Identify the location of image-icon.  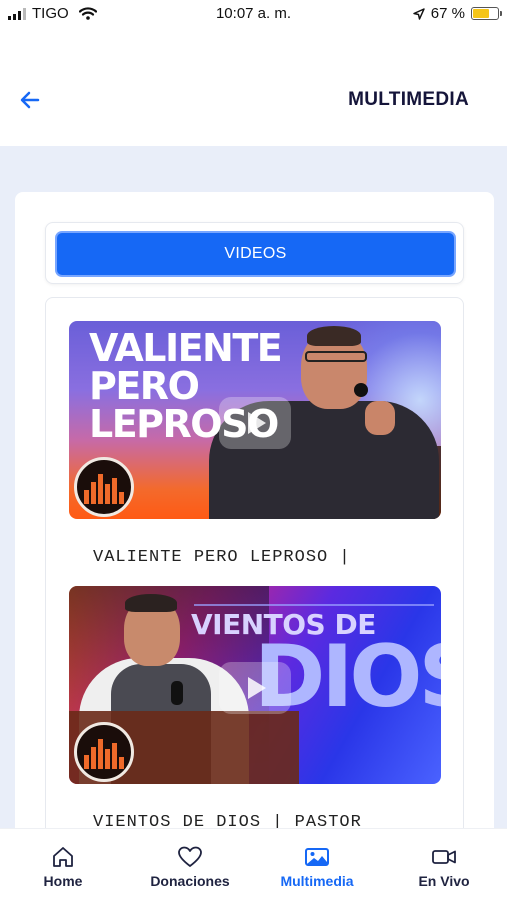
(317, 857).